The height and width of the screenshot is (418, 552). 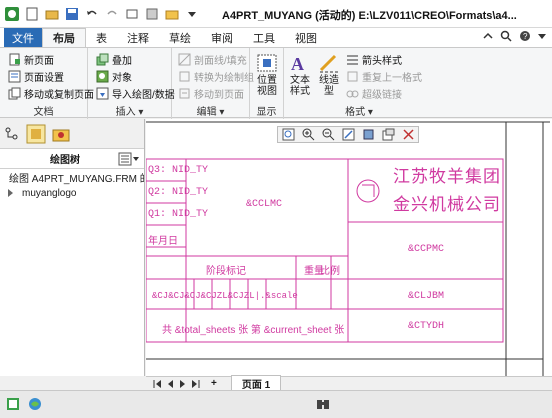 What do you see at coordinates (514, 36) in the screenshot?
I see `tab-right-controls: ?` at bounding box center [514, 36].